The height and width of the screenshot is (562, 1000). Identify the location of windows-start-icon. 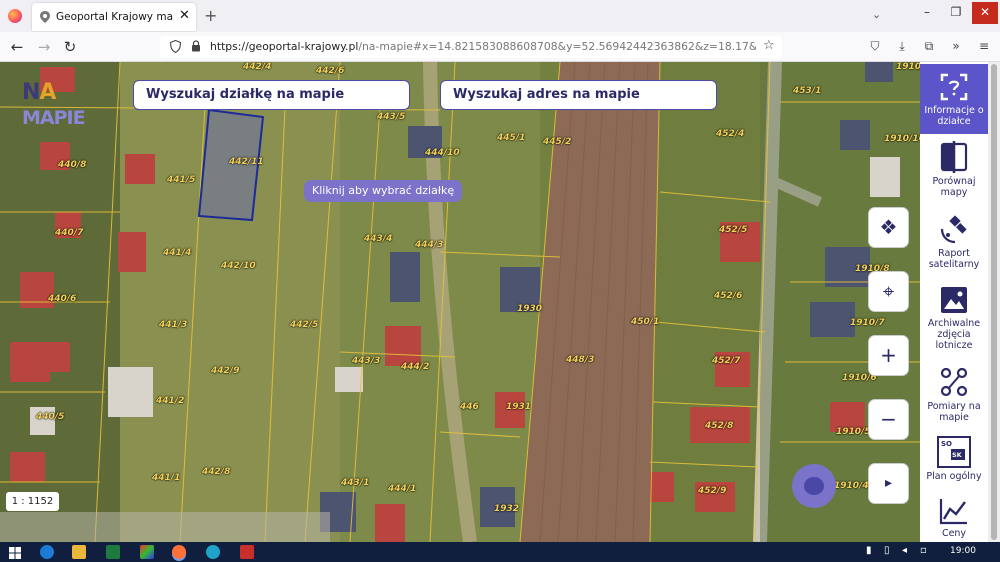
(15, 552).